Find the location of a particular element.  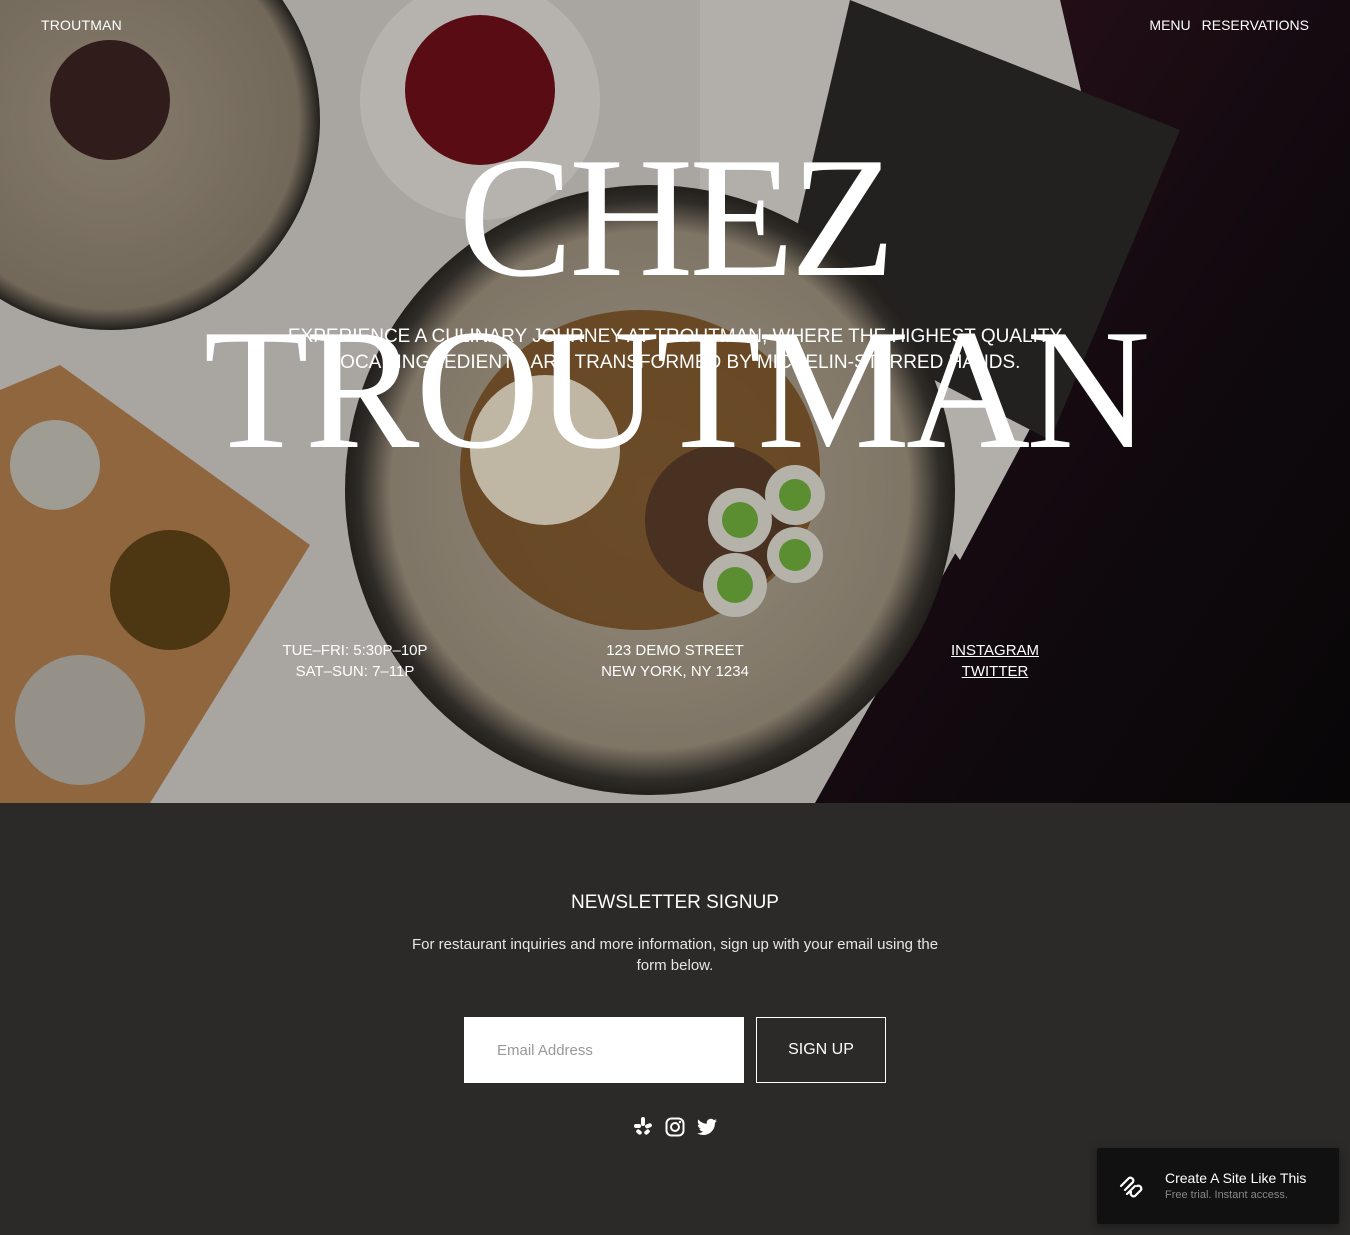

instagram-icon is located at coordinates (675, 1127).